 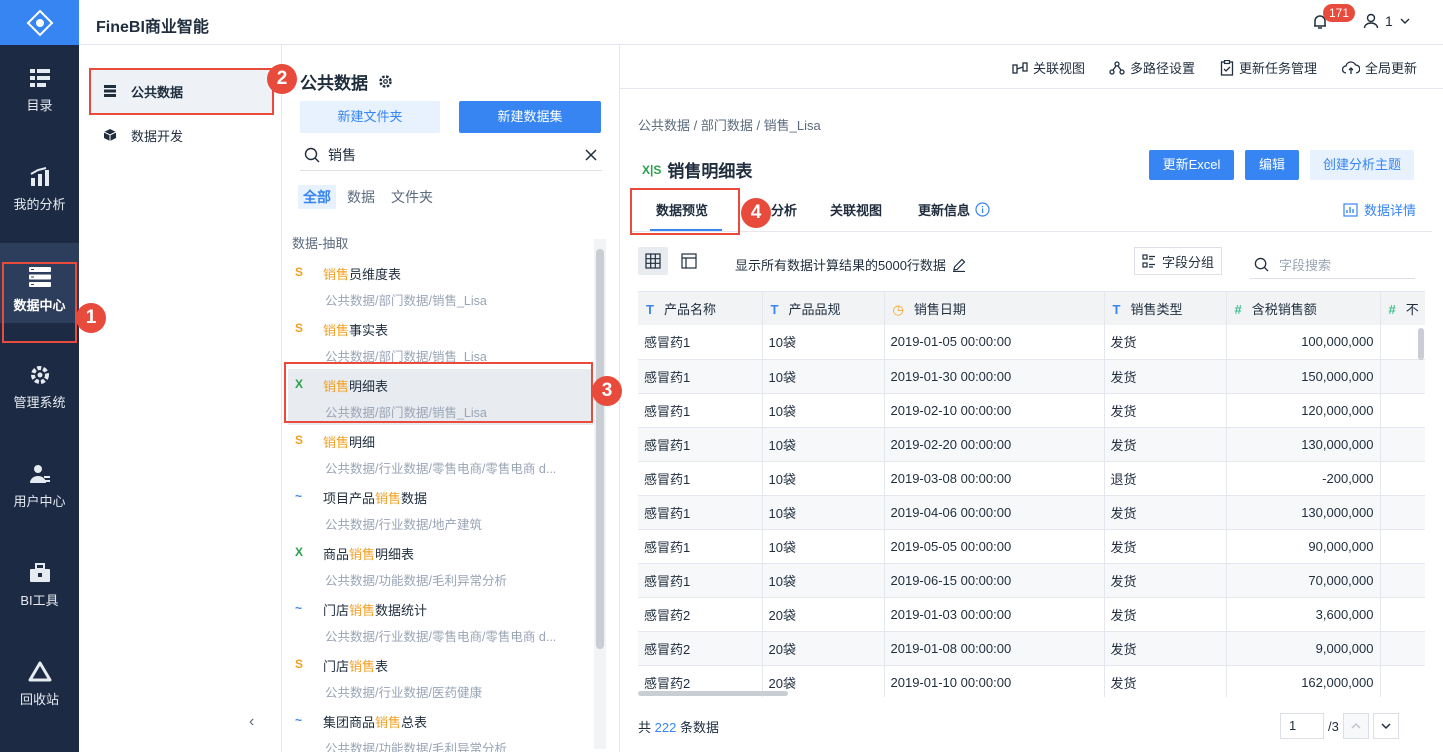 I want to click on column-header: T 产品品规, so click(x=823, y=308).